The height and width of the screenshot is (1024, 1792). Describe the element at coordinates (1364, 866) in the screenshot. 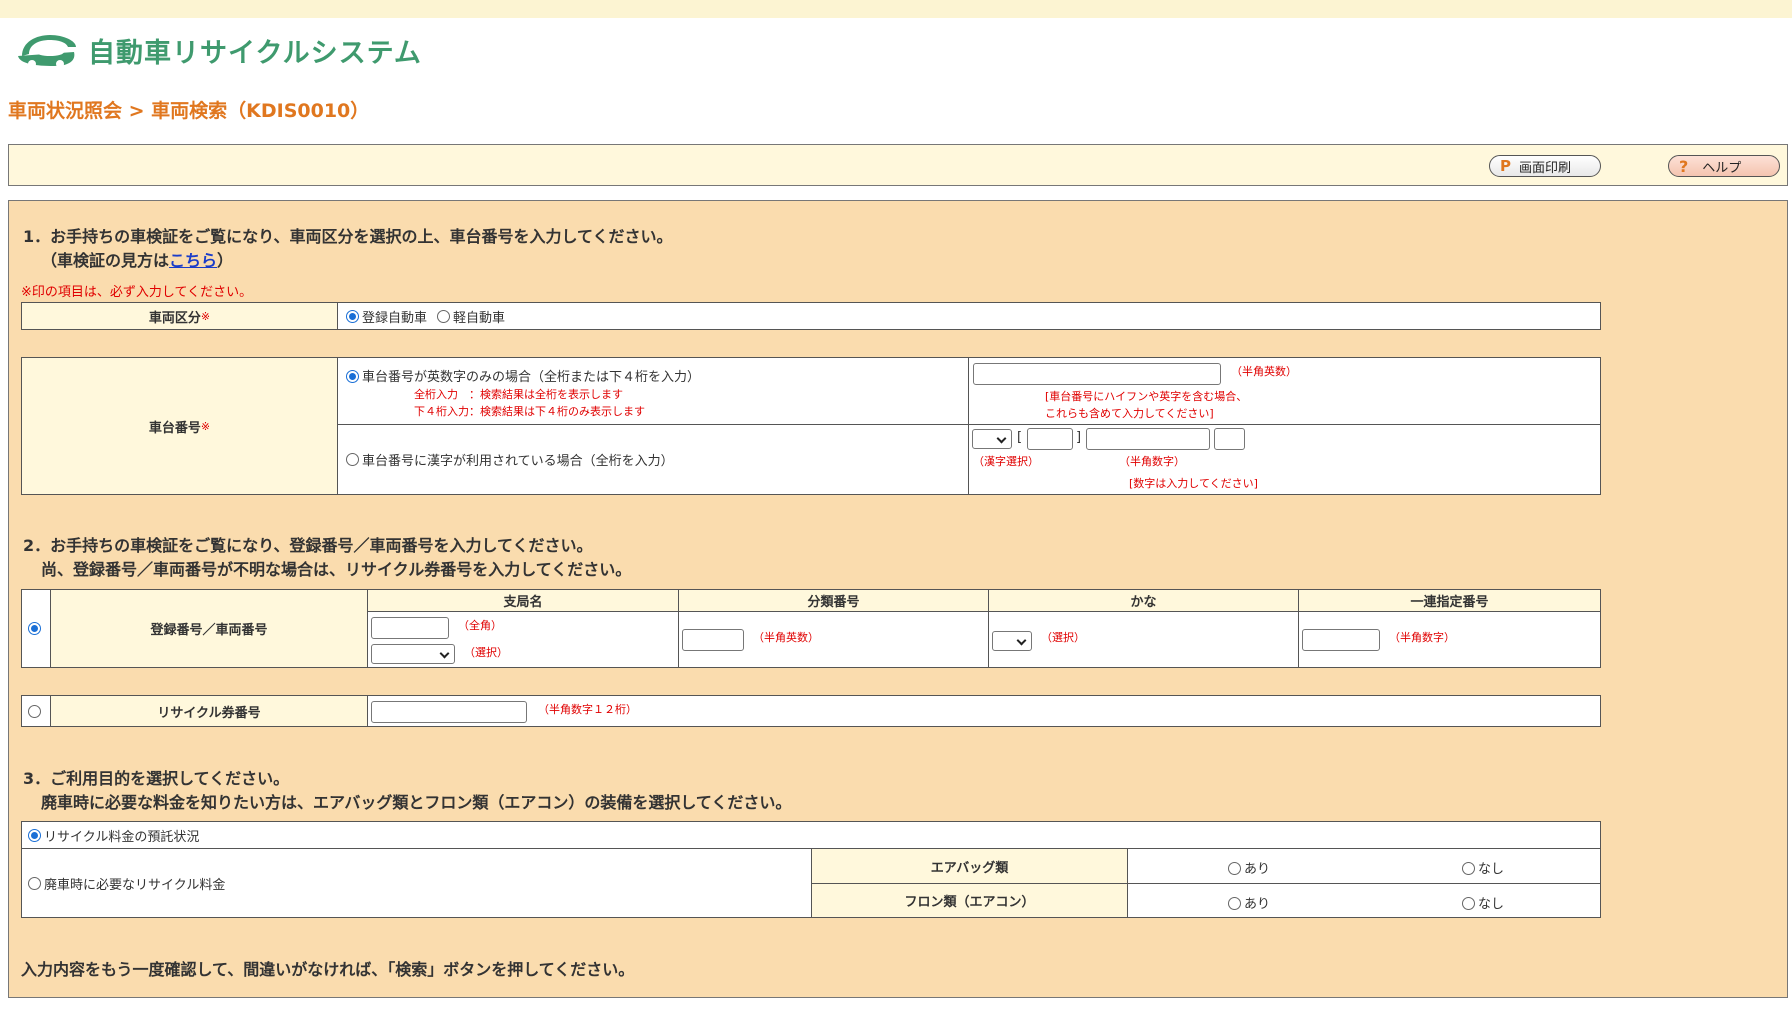

I see `airbag-options-cell: あり なし` at that location.